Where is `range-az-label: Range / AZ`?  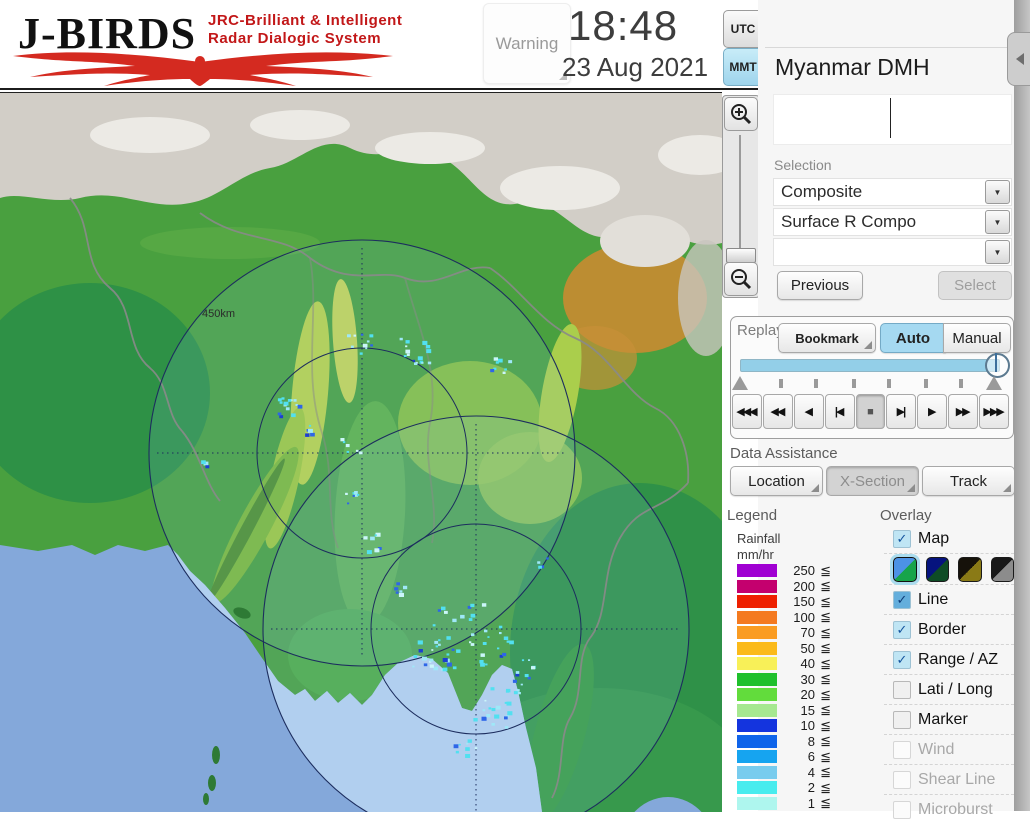
range-az-label: Range / AZ is located at coordinates (958, 659).